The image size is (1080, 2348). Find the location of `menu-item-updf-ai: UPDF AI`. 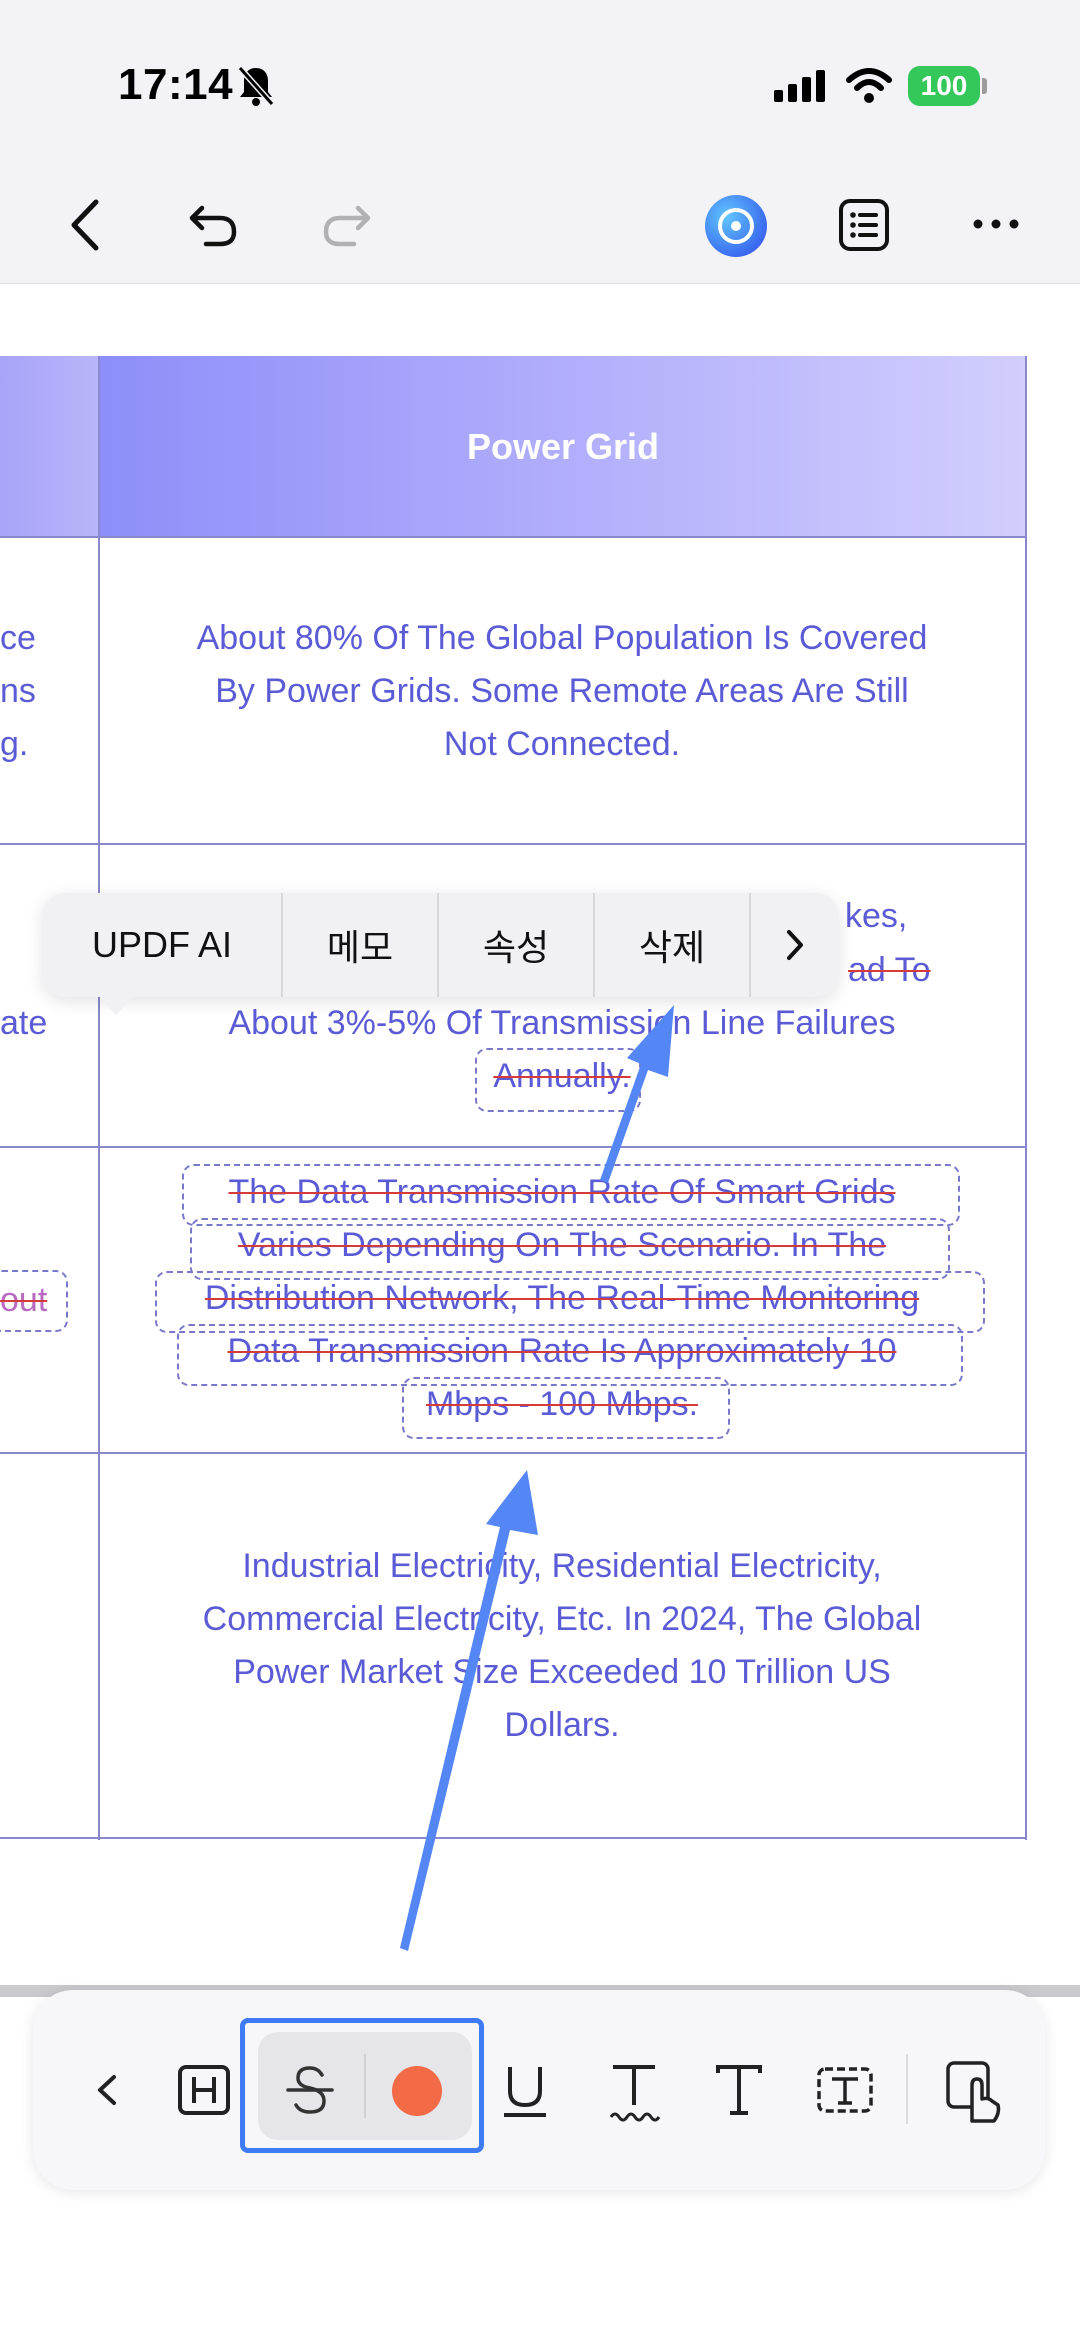

menu-item-updf-ai: UPDF AI is located at coordinates (163, 945).